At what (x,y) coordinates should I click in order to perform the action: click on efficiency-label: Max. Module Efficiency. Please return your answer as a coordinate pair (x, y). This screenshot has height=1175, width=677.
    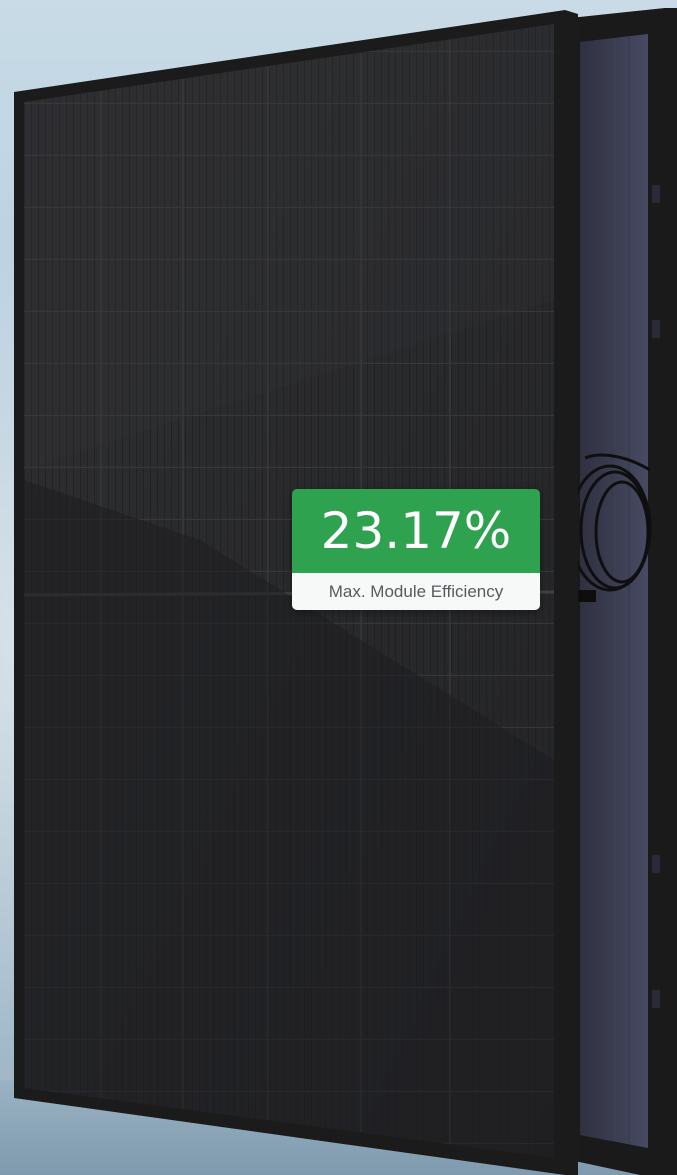
    Looking at the image, I should click on (416, 591).